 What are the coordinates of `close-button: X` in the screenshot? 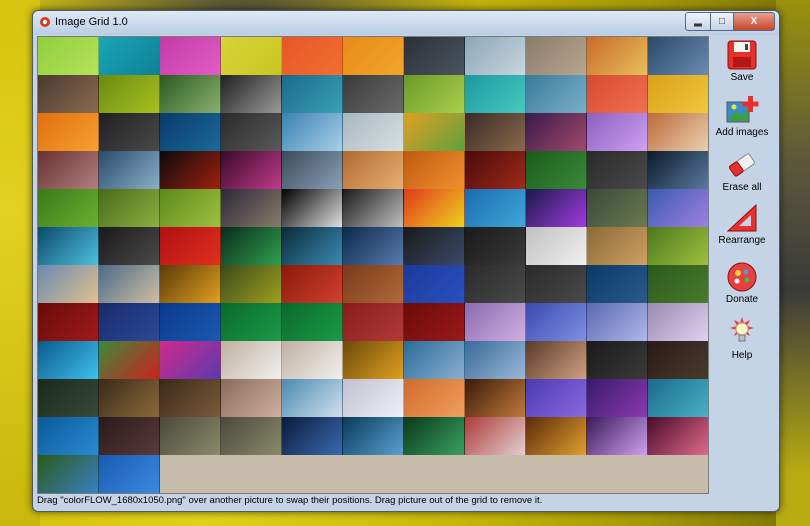 It's located at (754, 21).